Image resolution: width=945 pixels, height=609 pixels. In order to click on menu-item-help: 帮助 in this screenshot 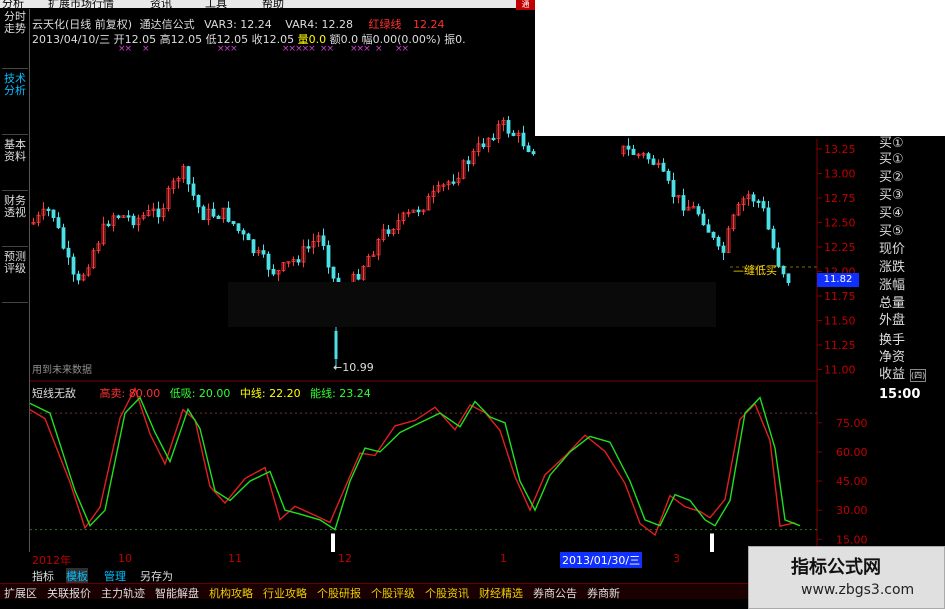, I will do `click(273, 4)`.